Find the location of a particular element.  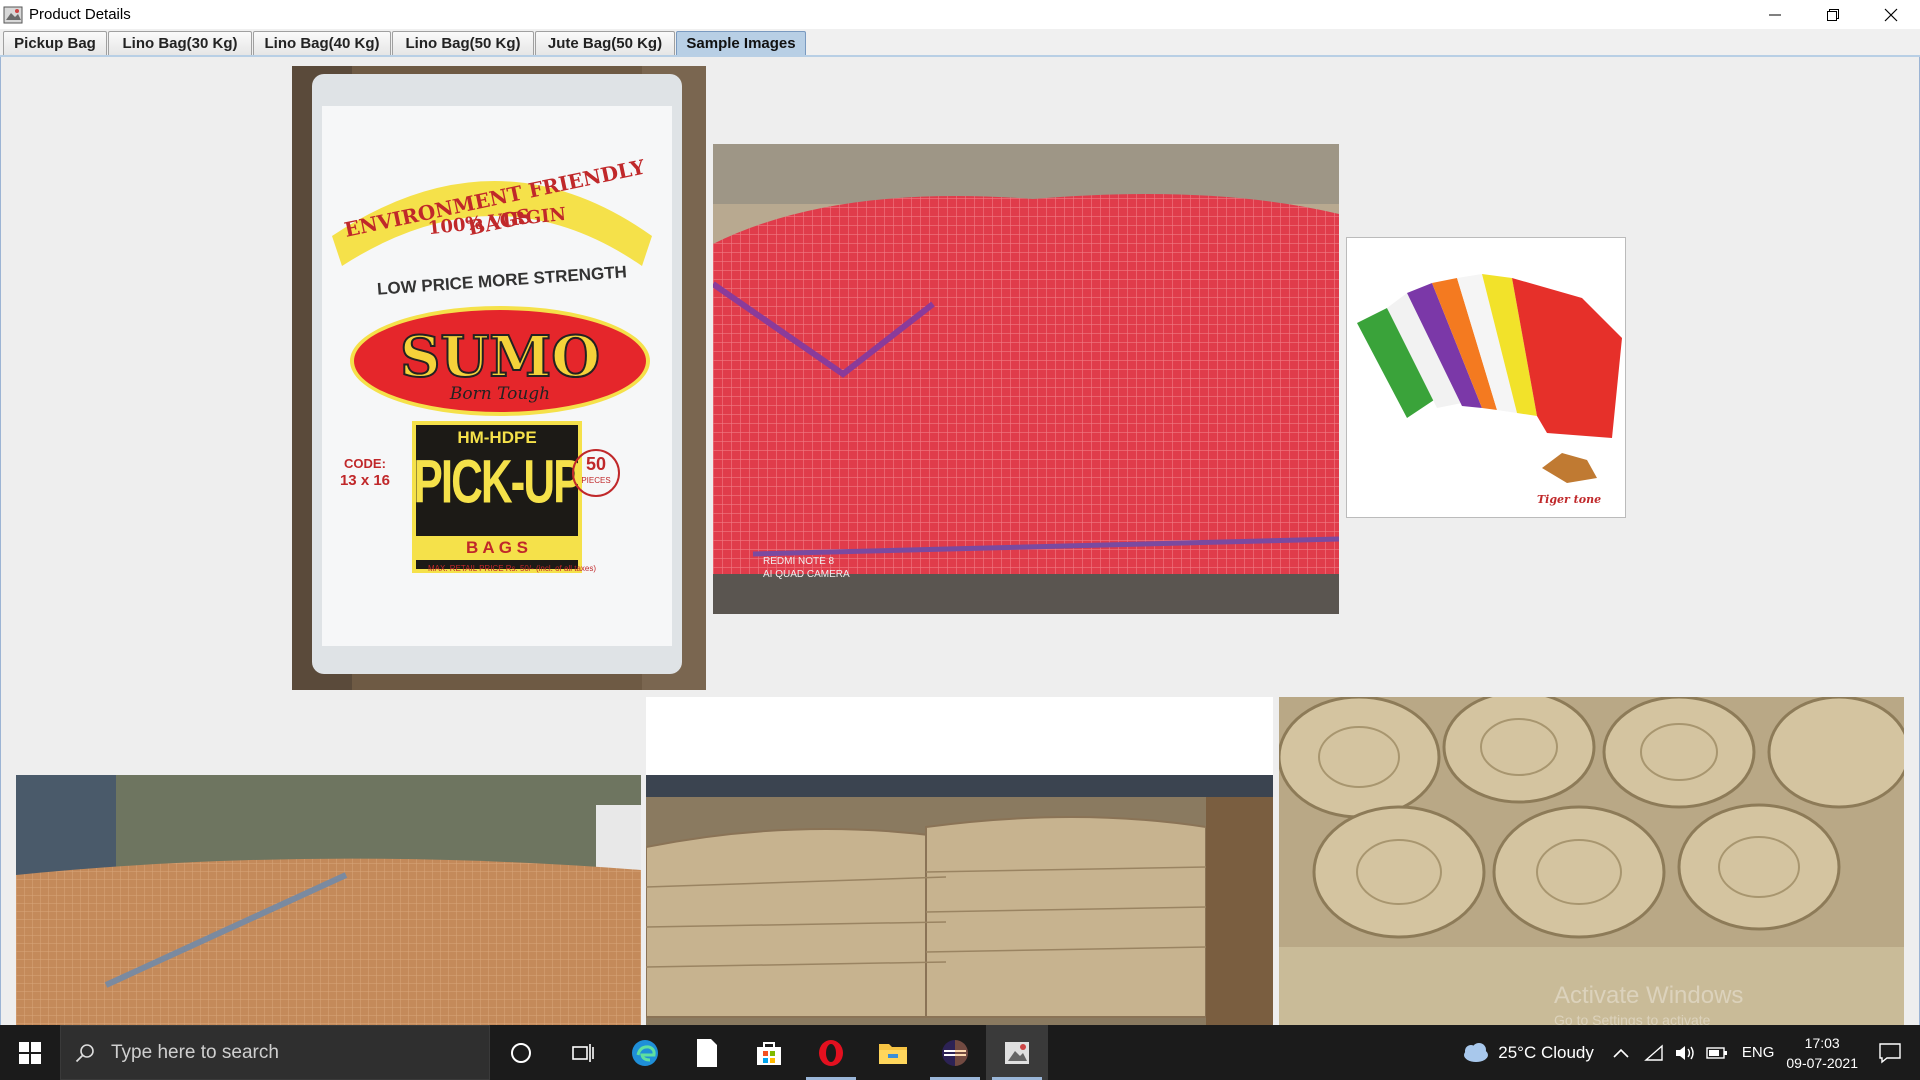

tab-lino-bag-50kg: Lino Bag(50 Kg) is located at coordinates (463, 43).